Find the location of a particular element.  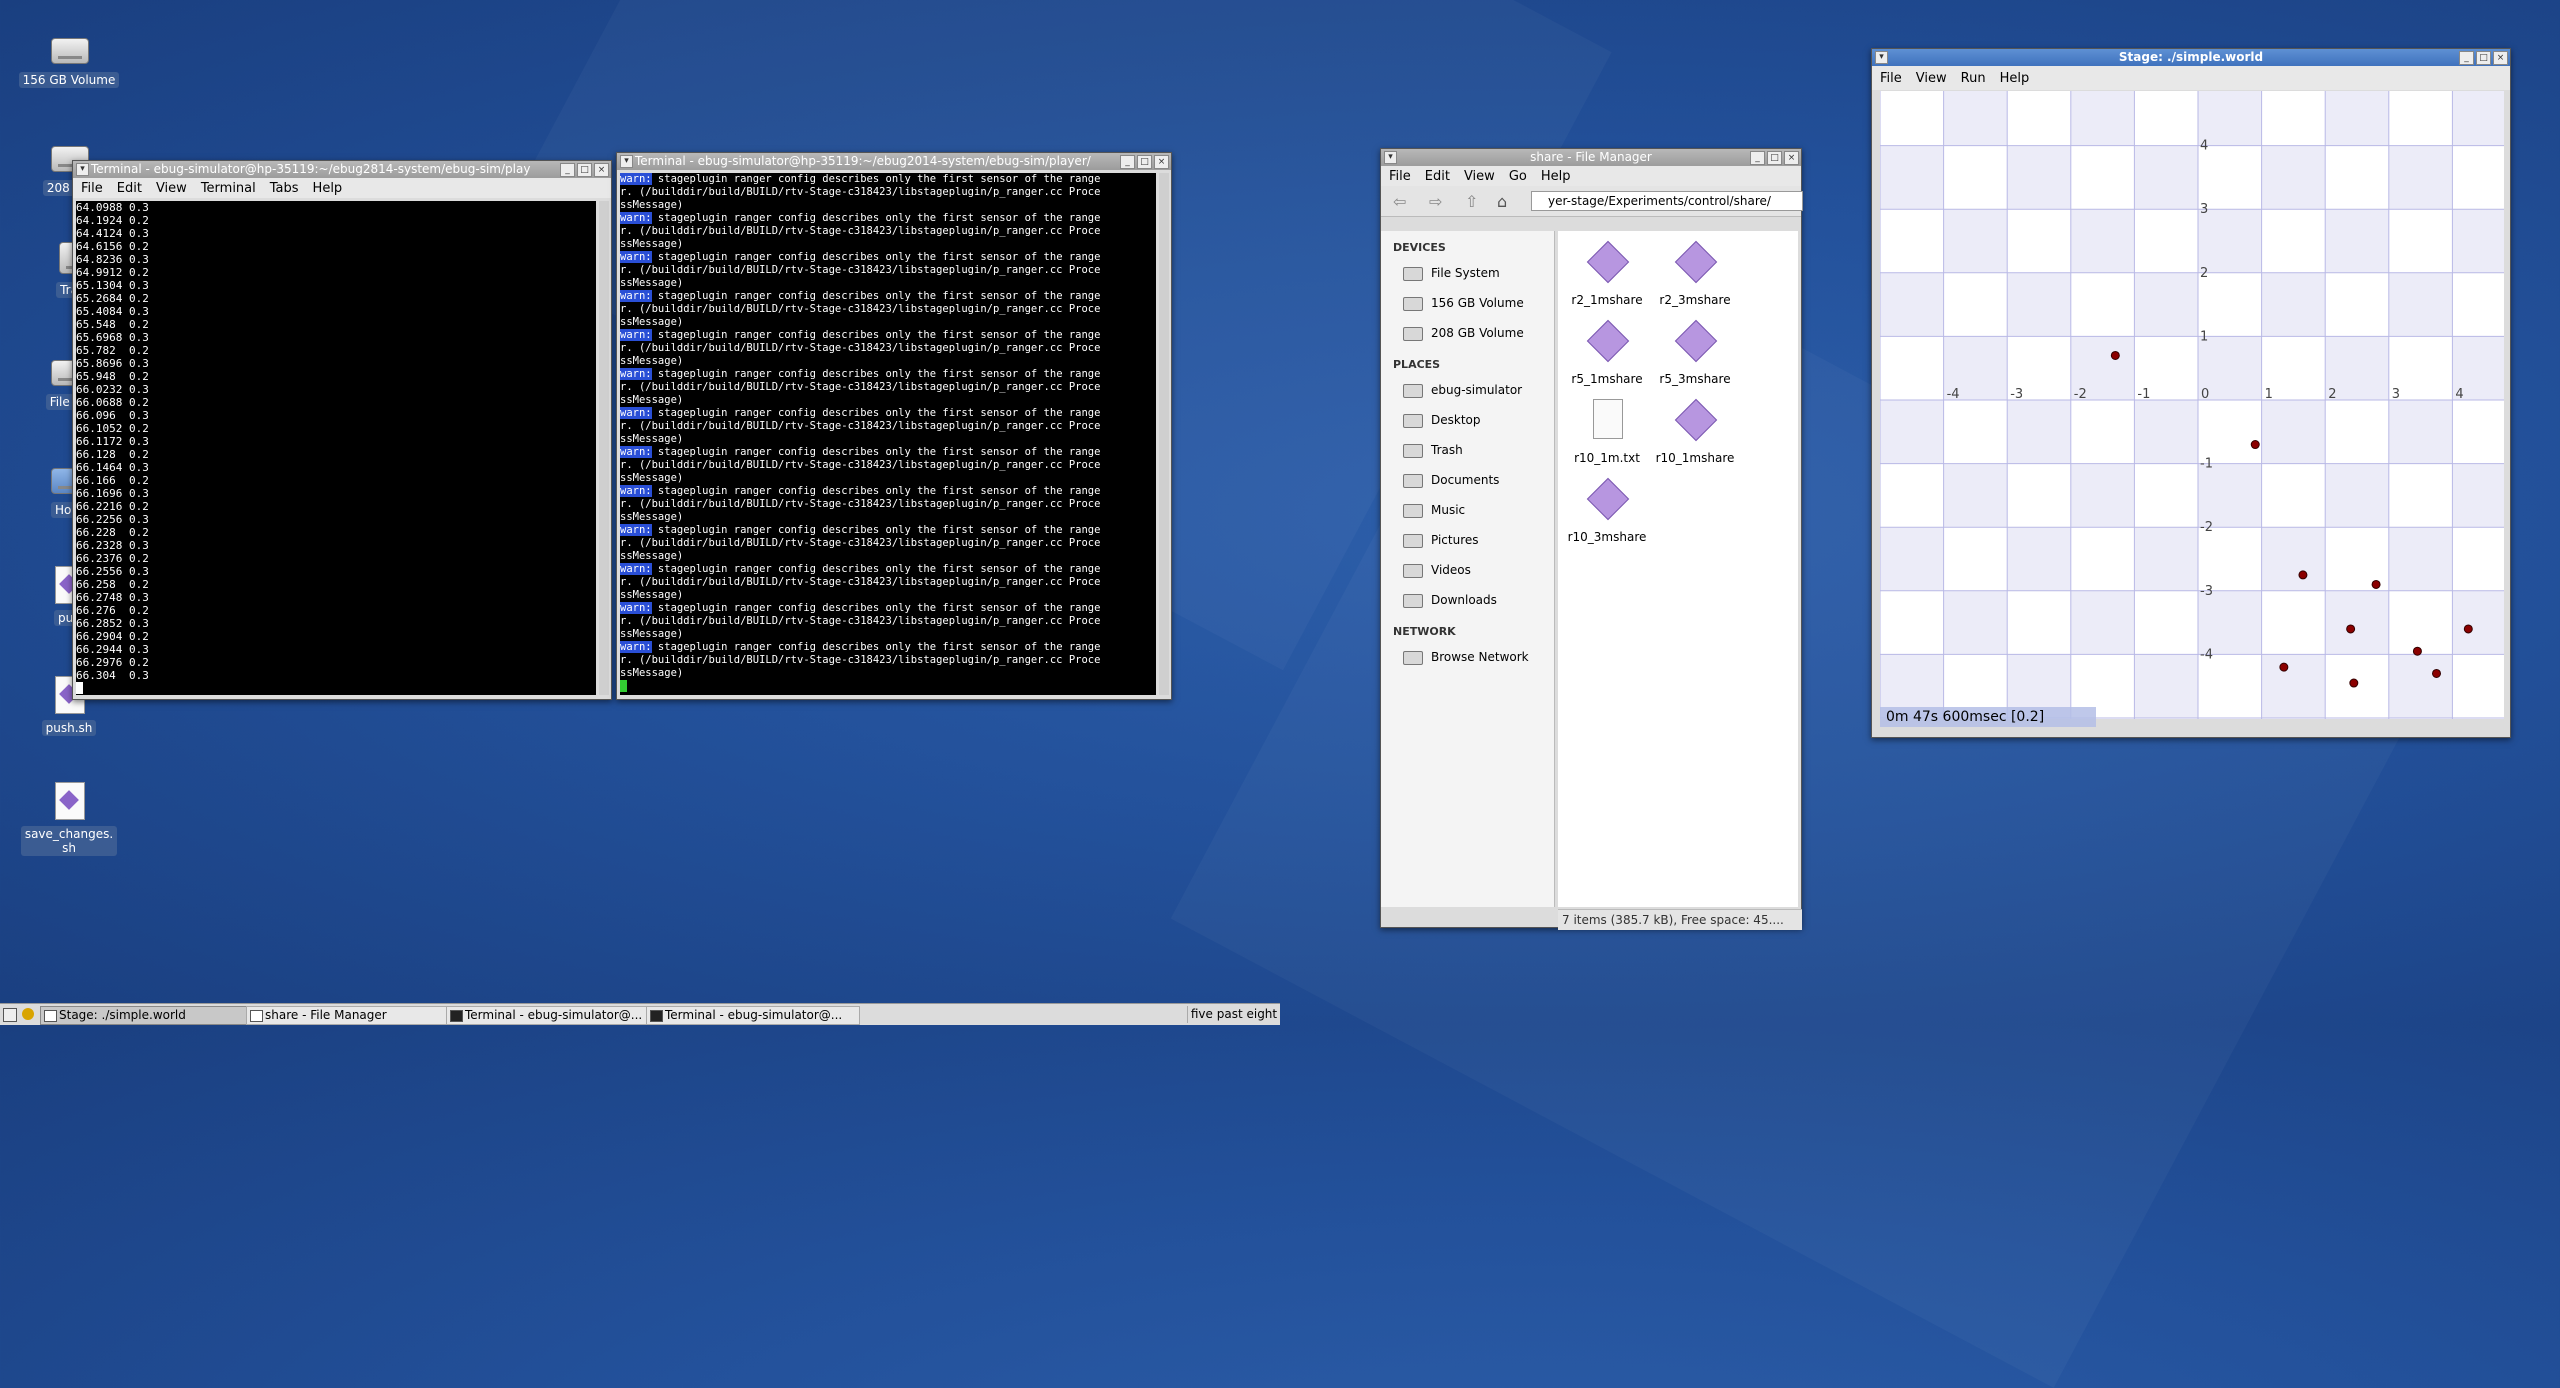

window-list-icon is located at coordinates (10, 1015).